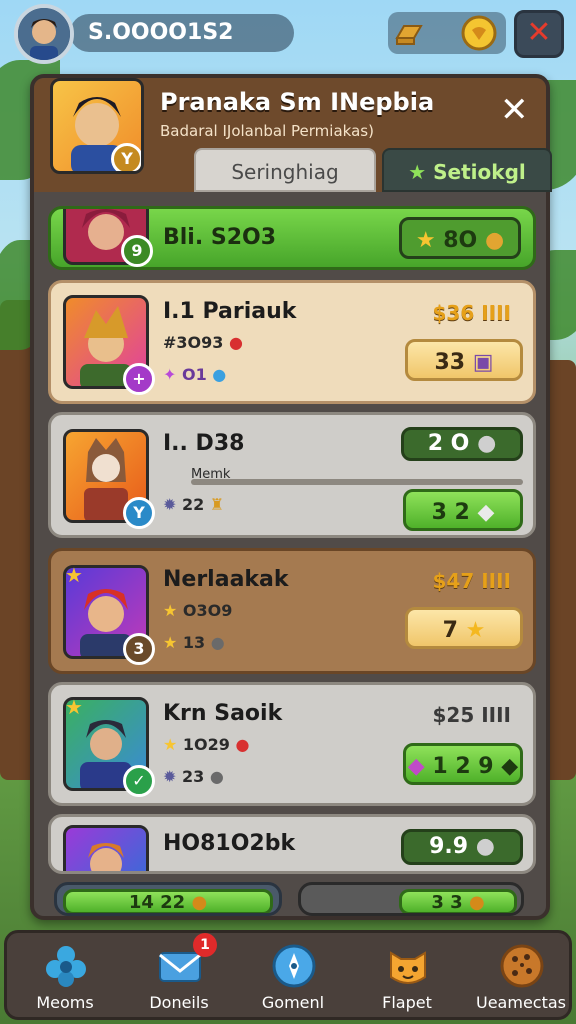 Image resolution: width=576 pixels, height=1024 pixels. I want to click on notification-badge: 1, so click(205, 945).